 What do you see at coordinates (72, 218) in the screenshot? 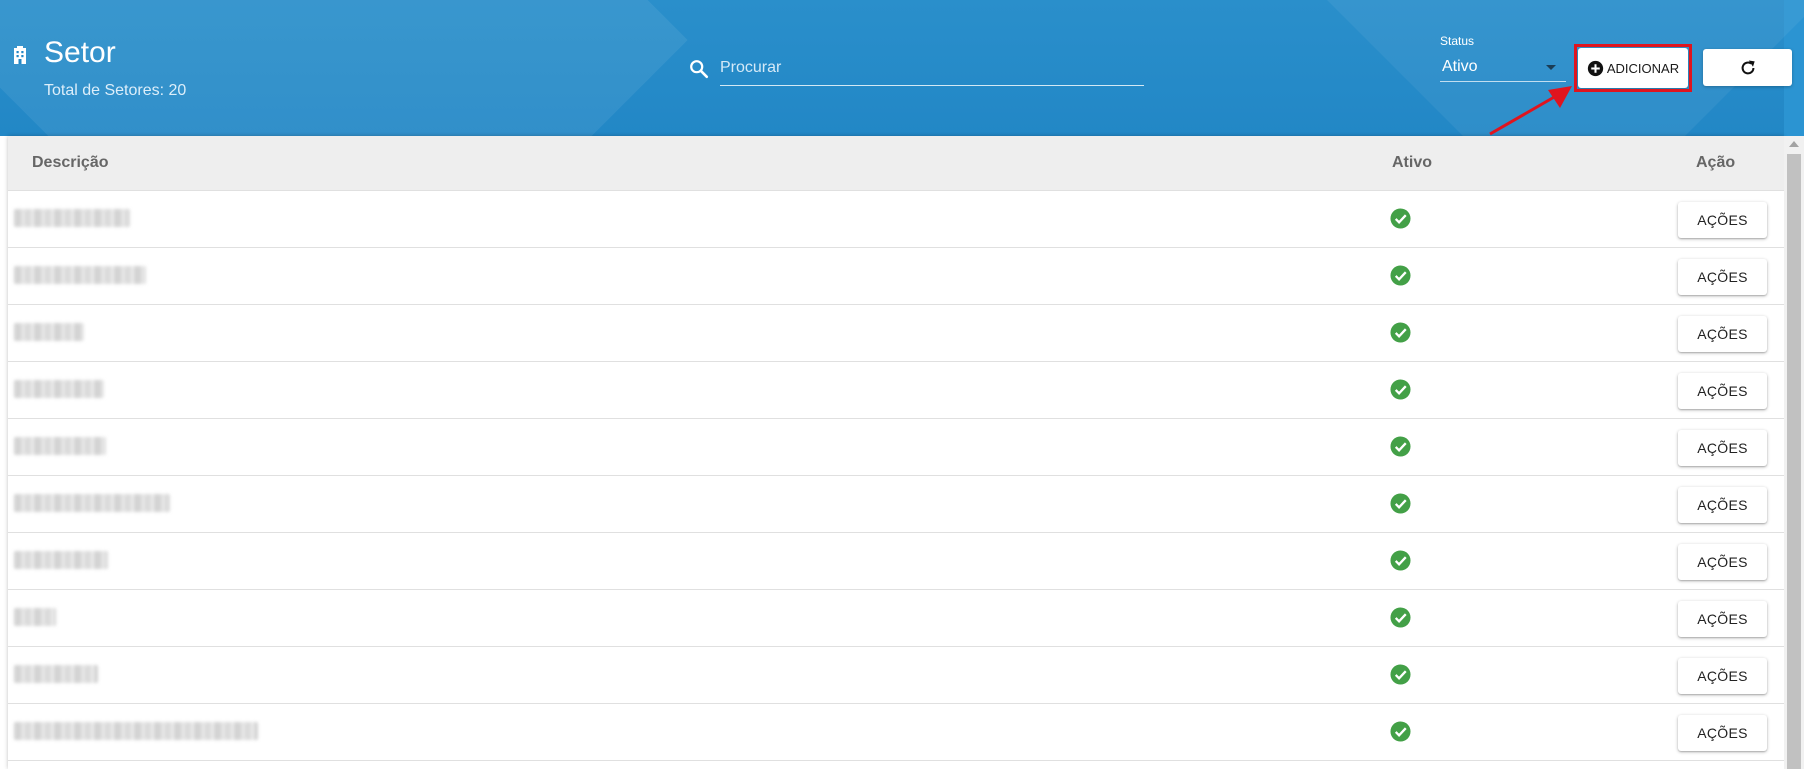
I see `description-text: xxxxxxxxxxxxxx` at bounding box center [72, 218].